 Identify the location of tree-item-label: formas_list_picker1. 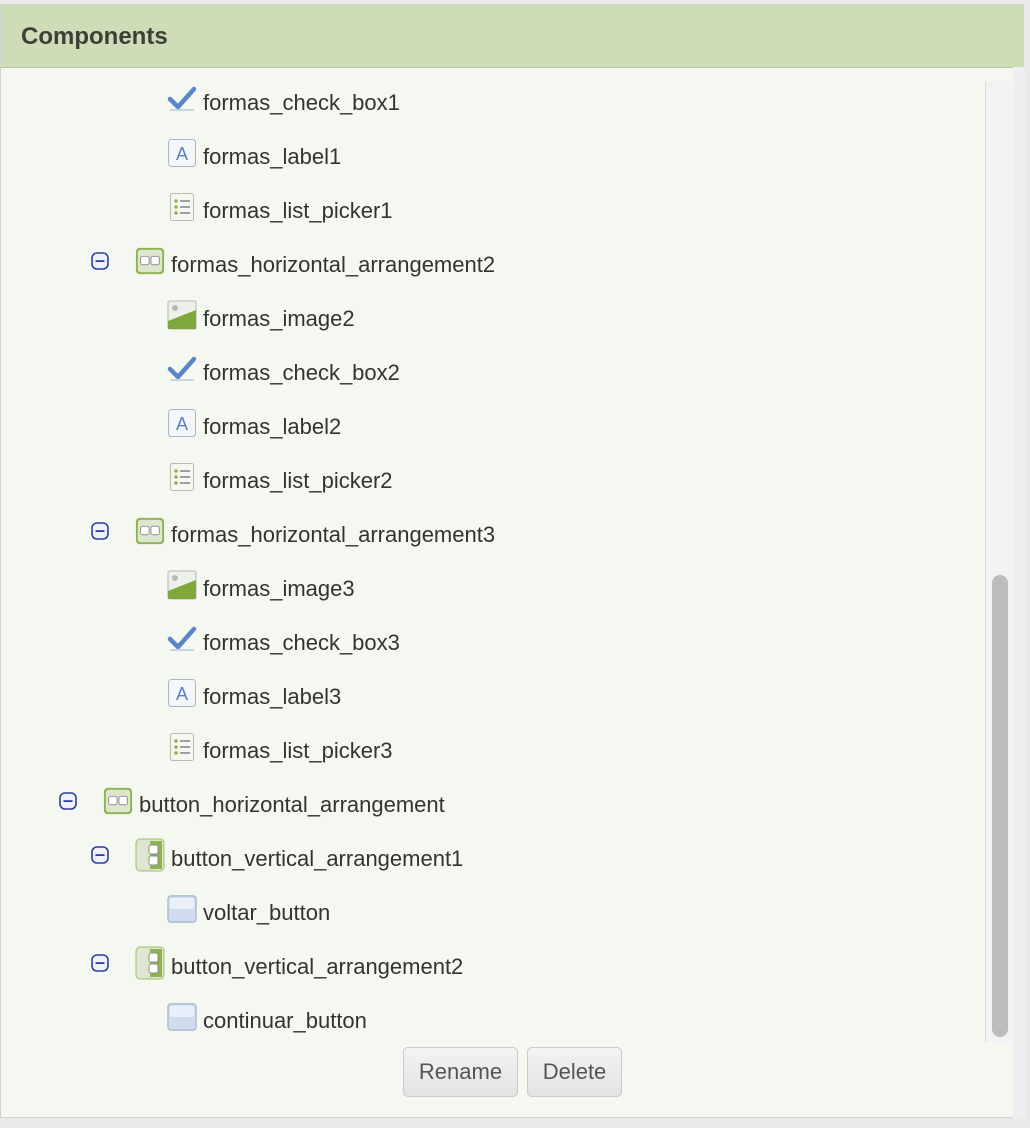
(298, 210).